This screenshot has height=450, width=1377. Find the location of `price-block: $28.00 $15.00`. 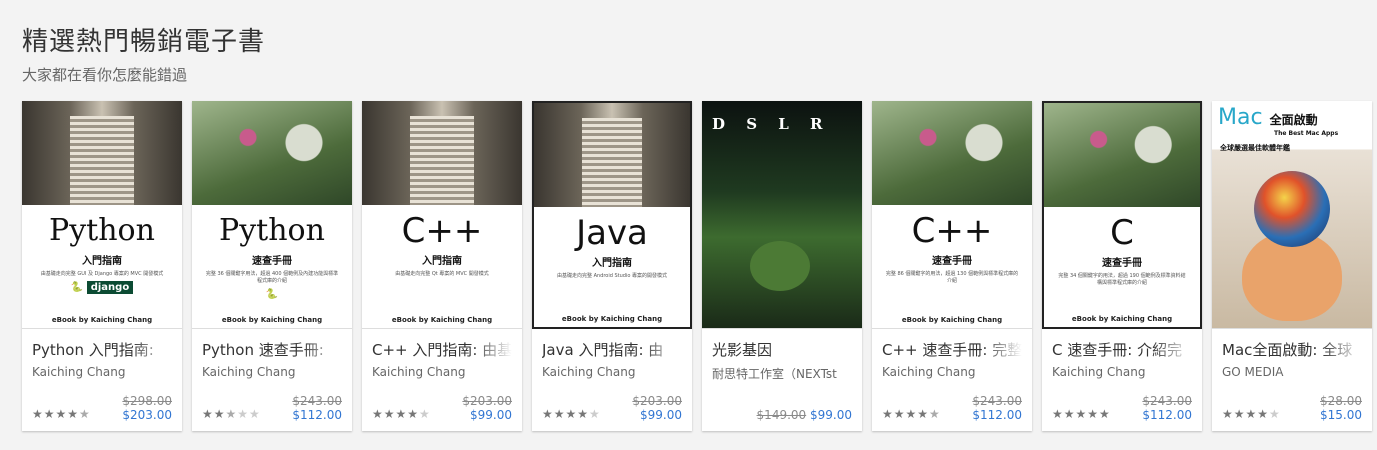

price-block: $28.00 $15.00 is located at coordinates (1341, 408).